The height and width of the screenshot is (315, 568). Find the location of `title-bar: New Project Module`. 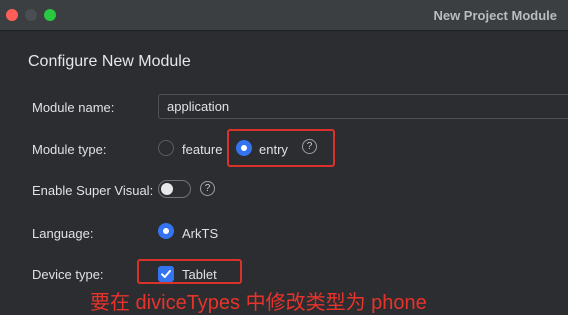

title-bar: New Project Module is located at coordinates (284, 15).